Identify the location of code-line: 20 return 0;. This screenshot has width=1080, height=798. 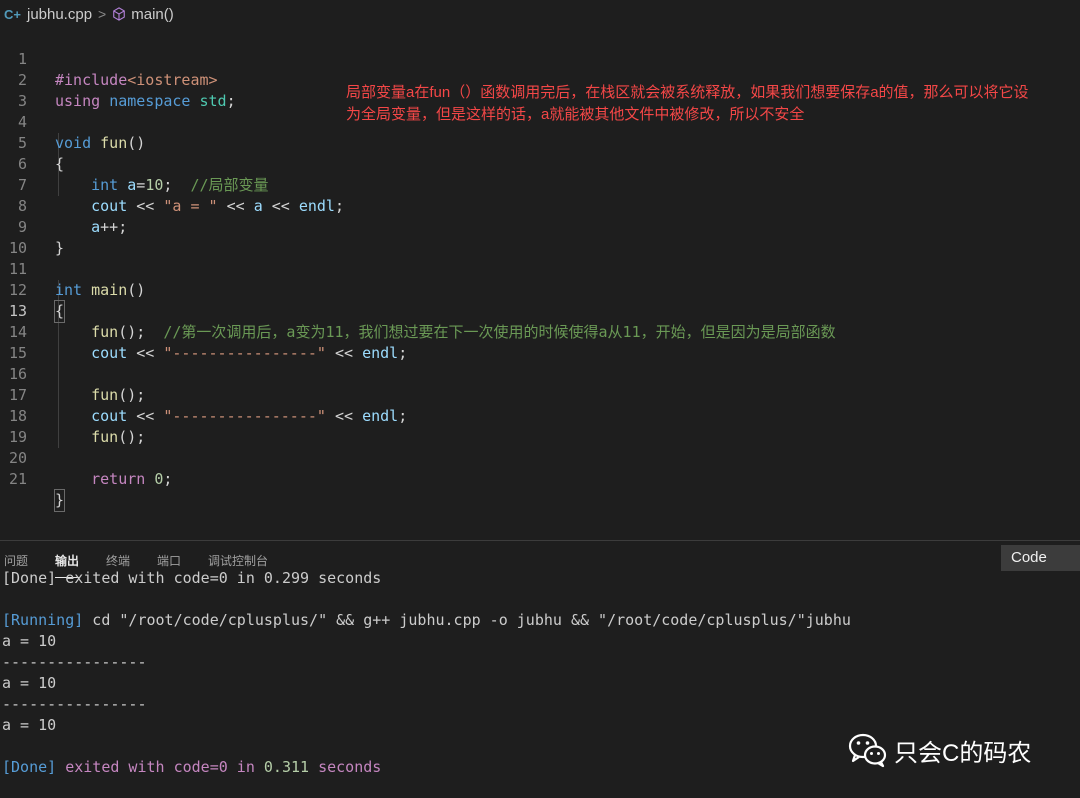
(540, 457).